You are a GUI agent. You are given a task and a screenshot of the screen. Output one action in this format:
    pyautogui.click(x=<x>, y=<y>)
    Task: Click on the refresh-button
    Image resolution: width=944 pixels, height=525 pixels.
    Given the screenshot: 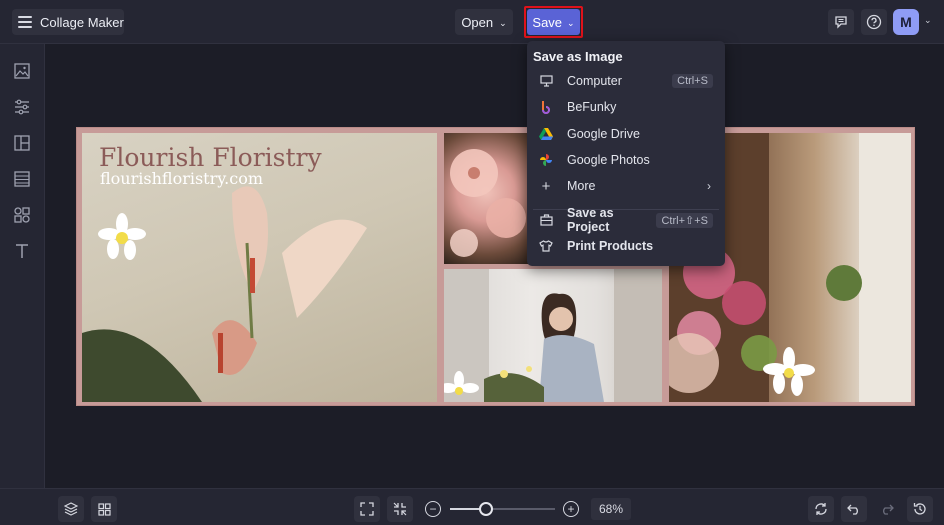 What is the action you would take?
    pyautogui.click(x=821, y=509)
    